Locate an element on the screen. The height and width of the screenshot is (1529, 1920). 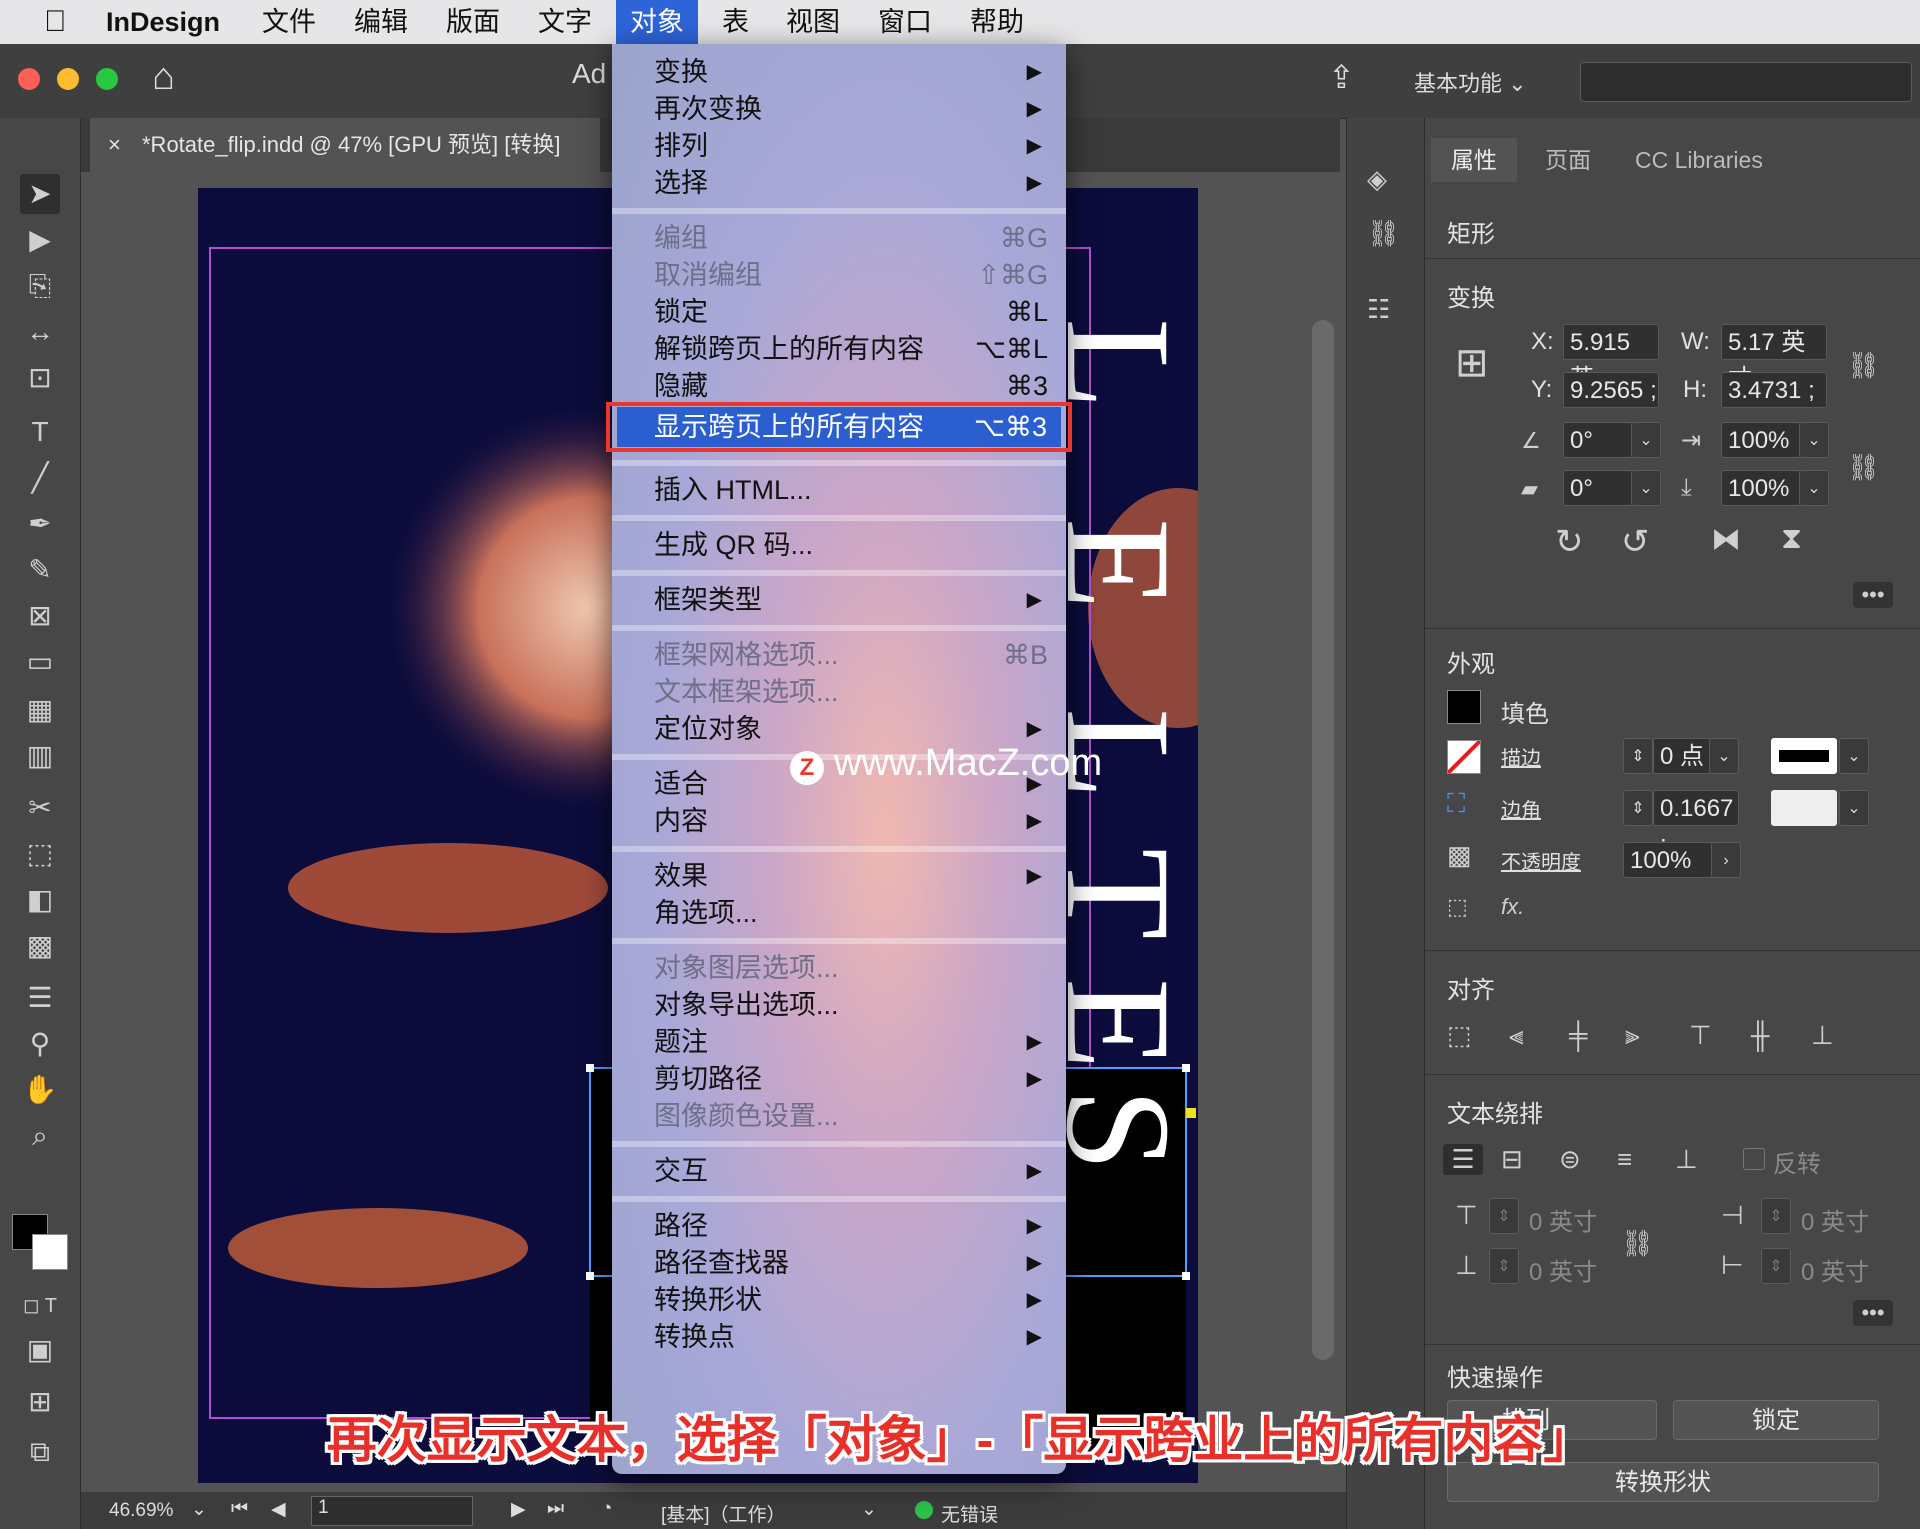
close-tab-icon: × is located at coordinates (114, 145).